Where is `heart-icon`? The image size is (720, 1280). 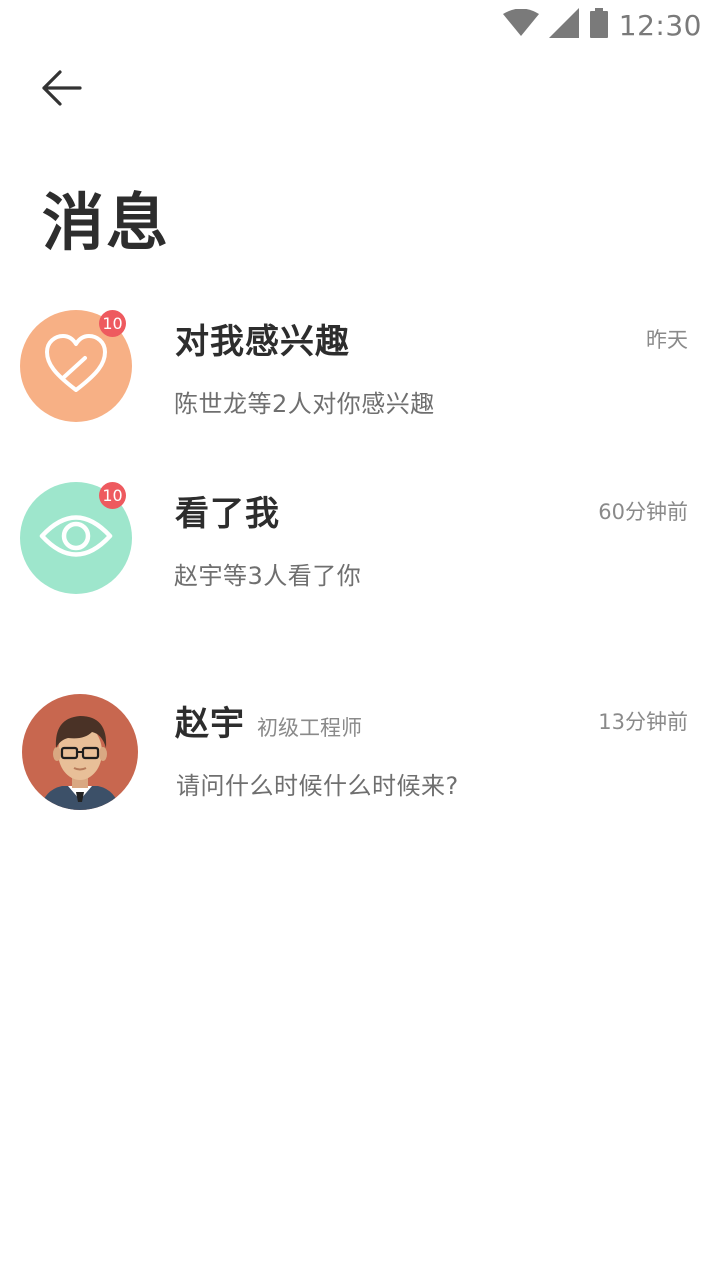 heart-icon is located at coordinates (76, 366).